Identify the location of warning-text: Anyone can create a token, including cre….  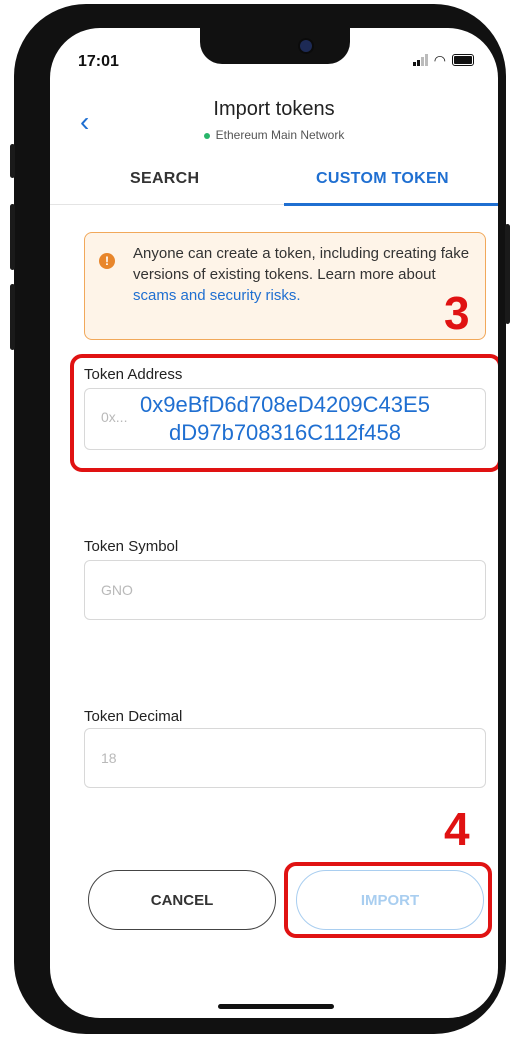
(301, 274).